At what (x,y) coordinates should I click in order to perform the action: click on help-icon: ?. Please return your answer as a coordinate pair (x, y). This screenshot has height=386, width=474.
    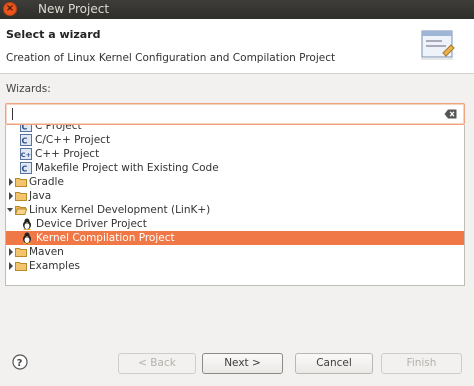
    Looking at the image, I should click on (20, 362).